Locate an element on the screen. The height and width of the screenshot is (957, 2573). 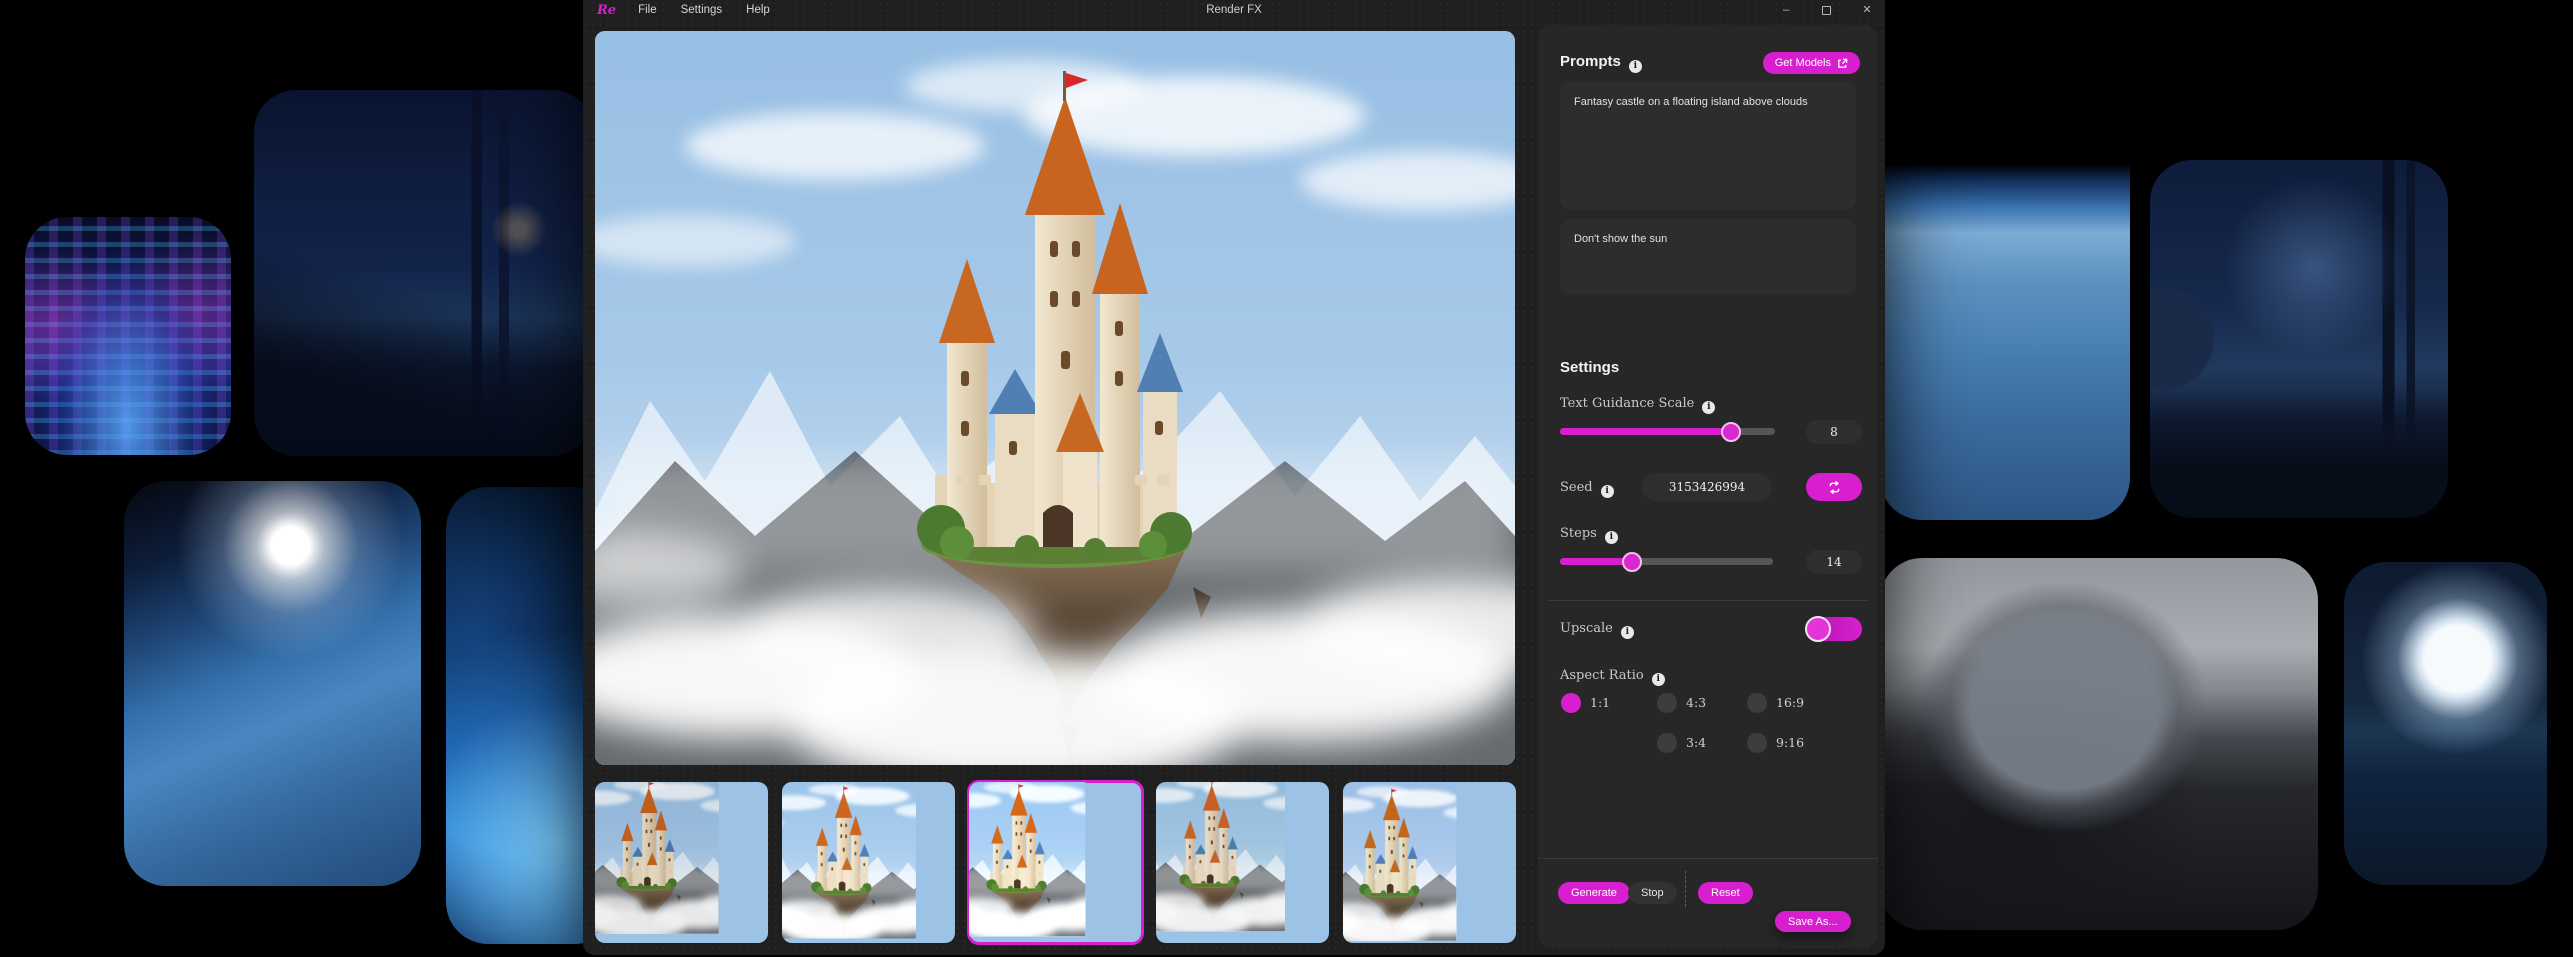
bg-image-full-moon-over-ocean is located at coordinates (2445, 723).